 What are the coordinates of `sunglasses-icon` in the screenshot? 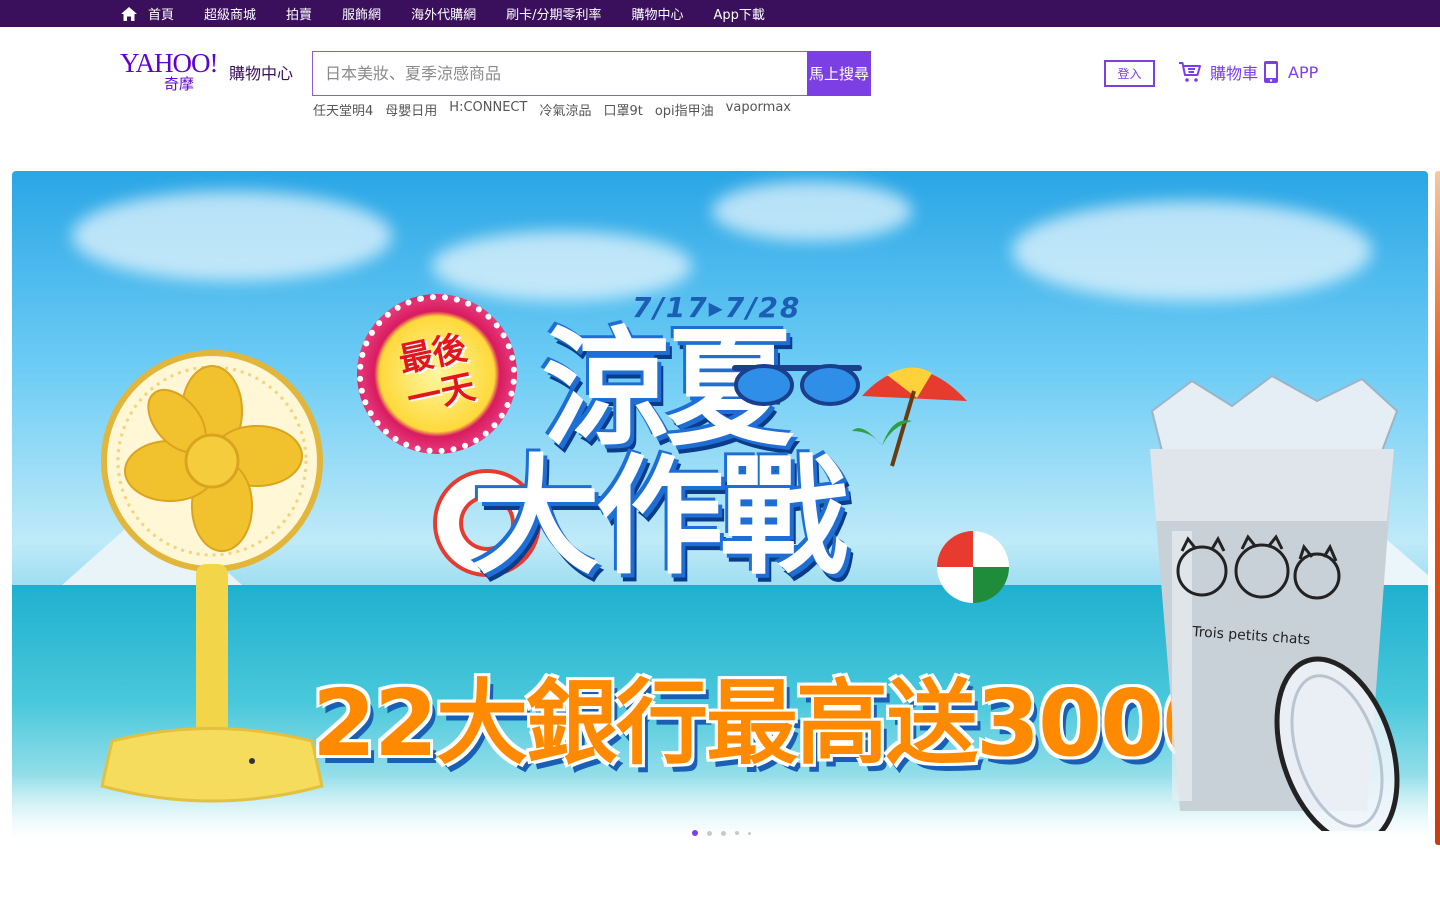 It's located at (797, 385).